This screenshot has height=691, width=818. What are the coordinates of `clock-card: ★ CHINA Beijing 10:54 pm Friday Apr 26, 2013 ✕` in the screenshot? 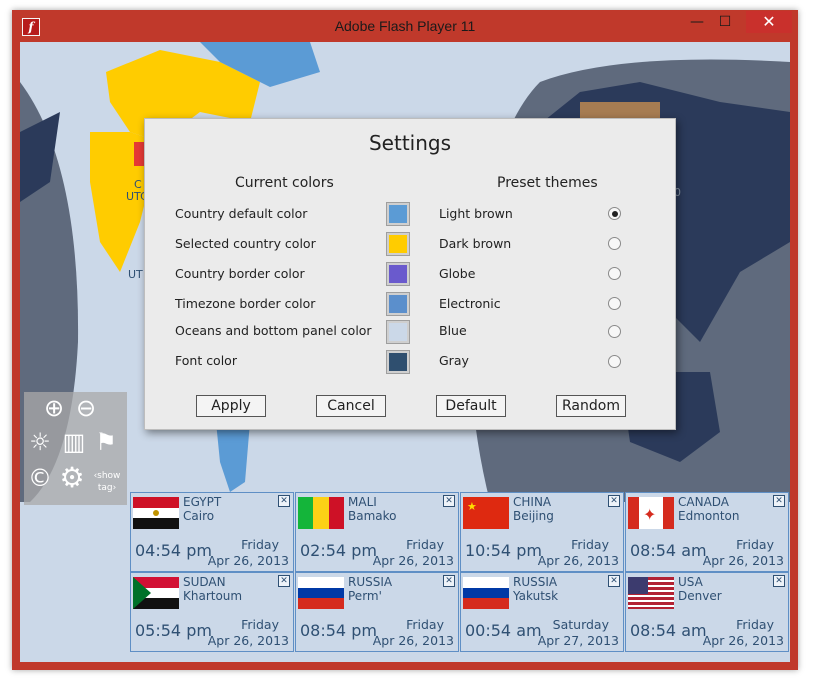 It's located at (542, 532).